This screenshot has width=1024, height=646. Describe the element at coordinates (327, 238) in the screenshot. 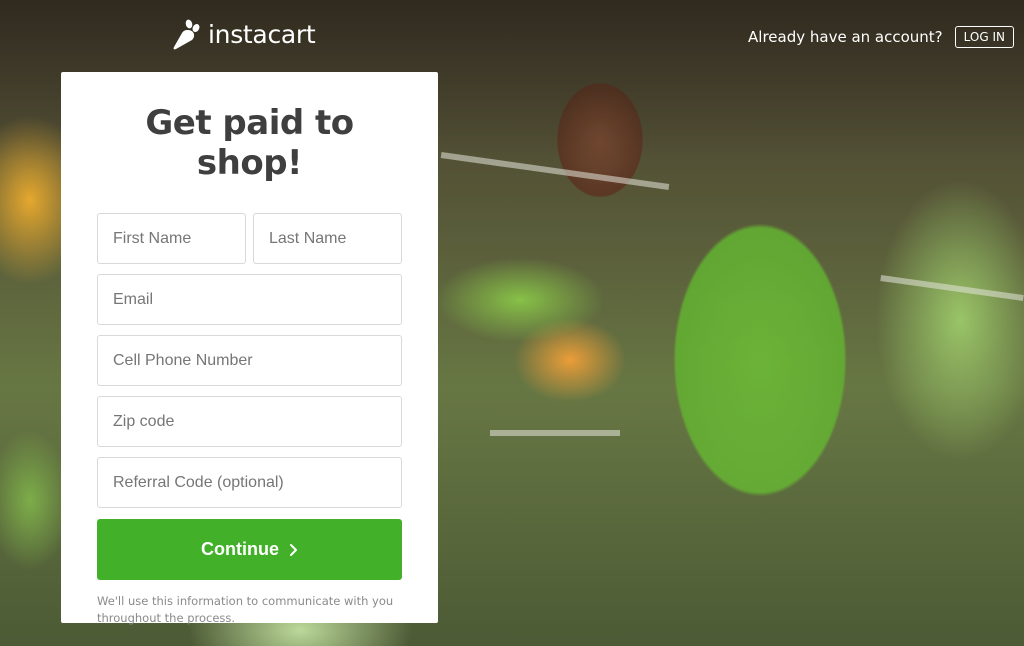

I see `last-name-input` at that location.